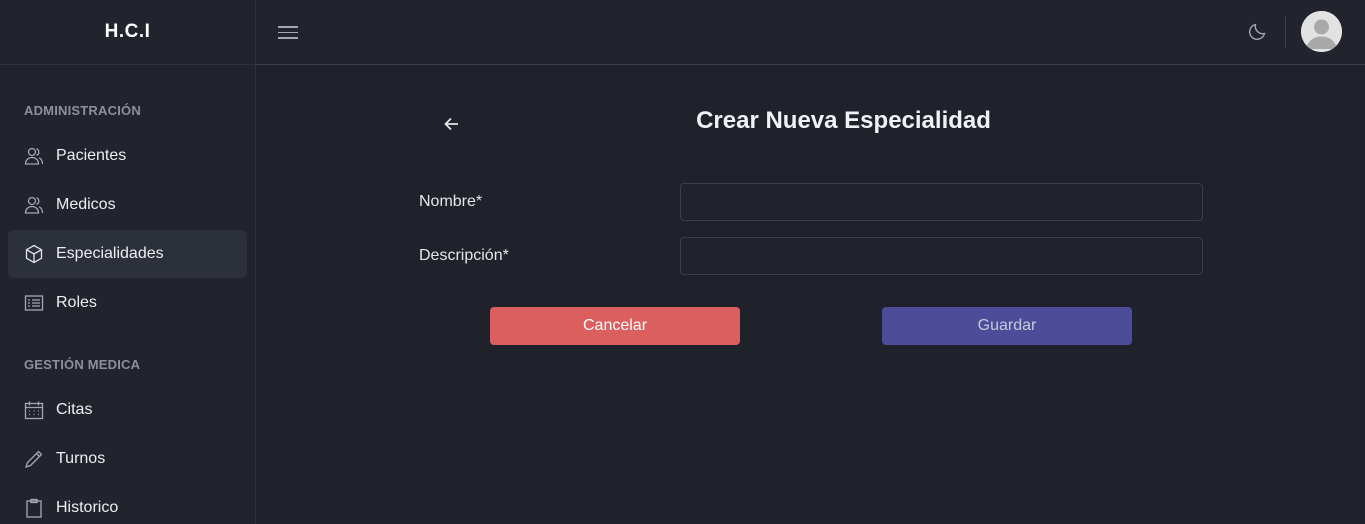 Image resolution: width=1365 pixels, height=524 pixels. Describe the element at coordinates (127, 410) in the screenshot. I see `sidebar-item-citas: Citas` at that location.